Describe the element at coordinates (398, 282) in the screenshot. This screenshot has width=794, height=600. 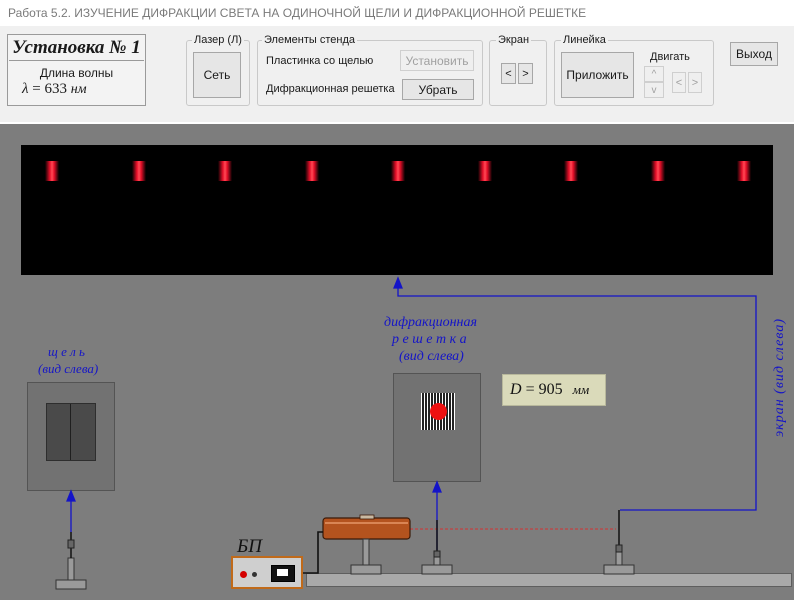
I see `screen-arrow-head` at that location.